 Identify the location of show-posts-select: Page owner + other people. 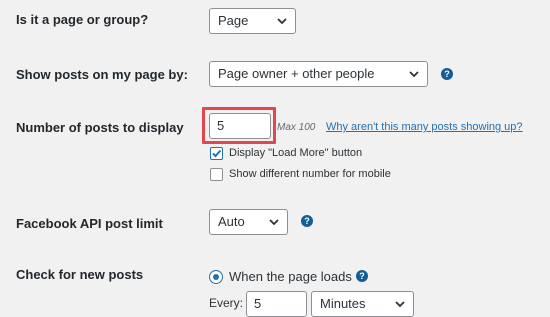
(318, 74).